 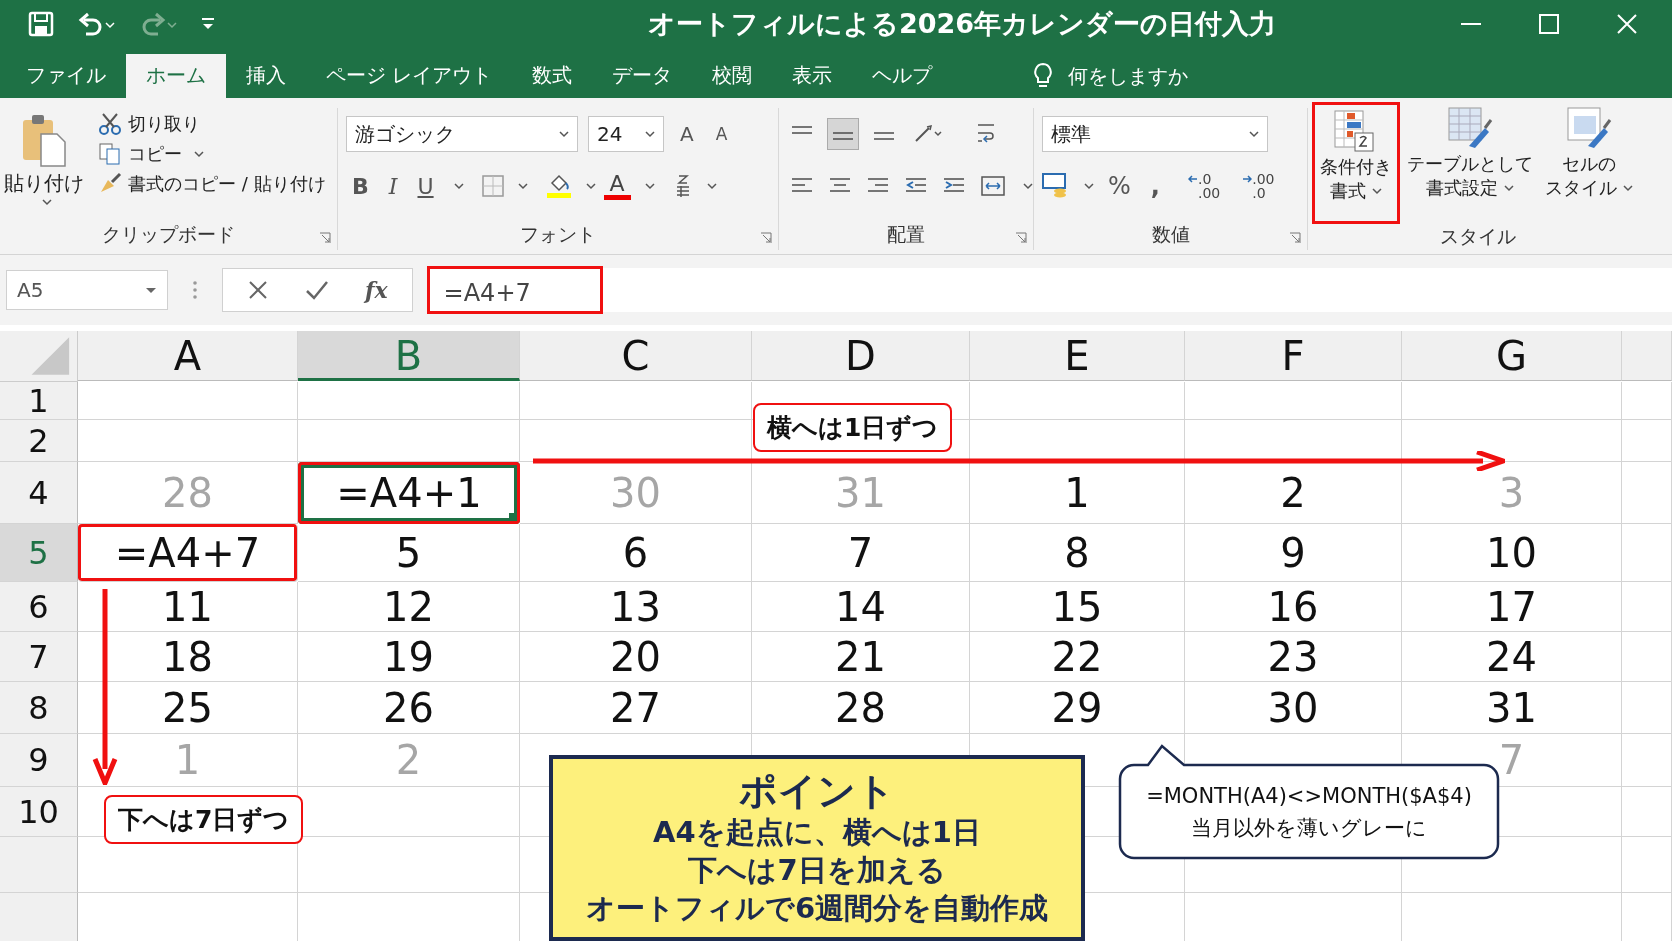 I want to click on bold-button: B, so click(x=360, y=186).